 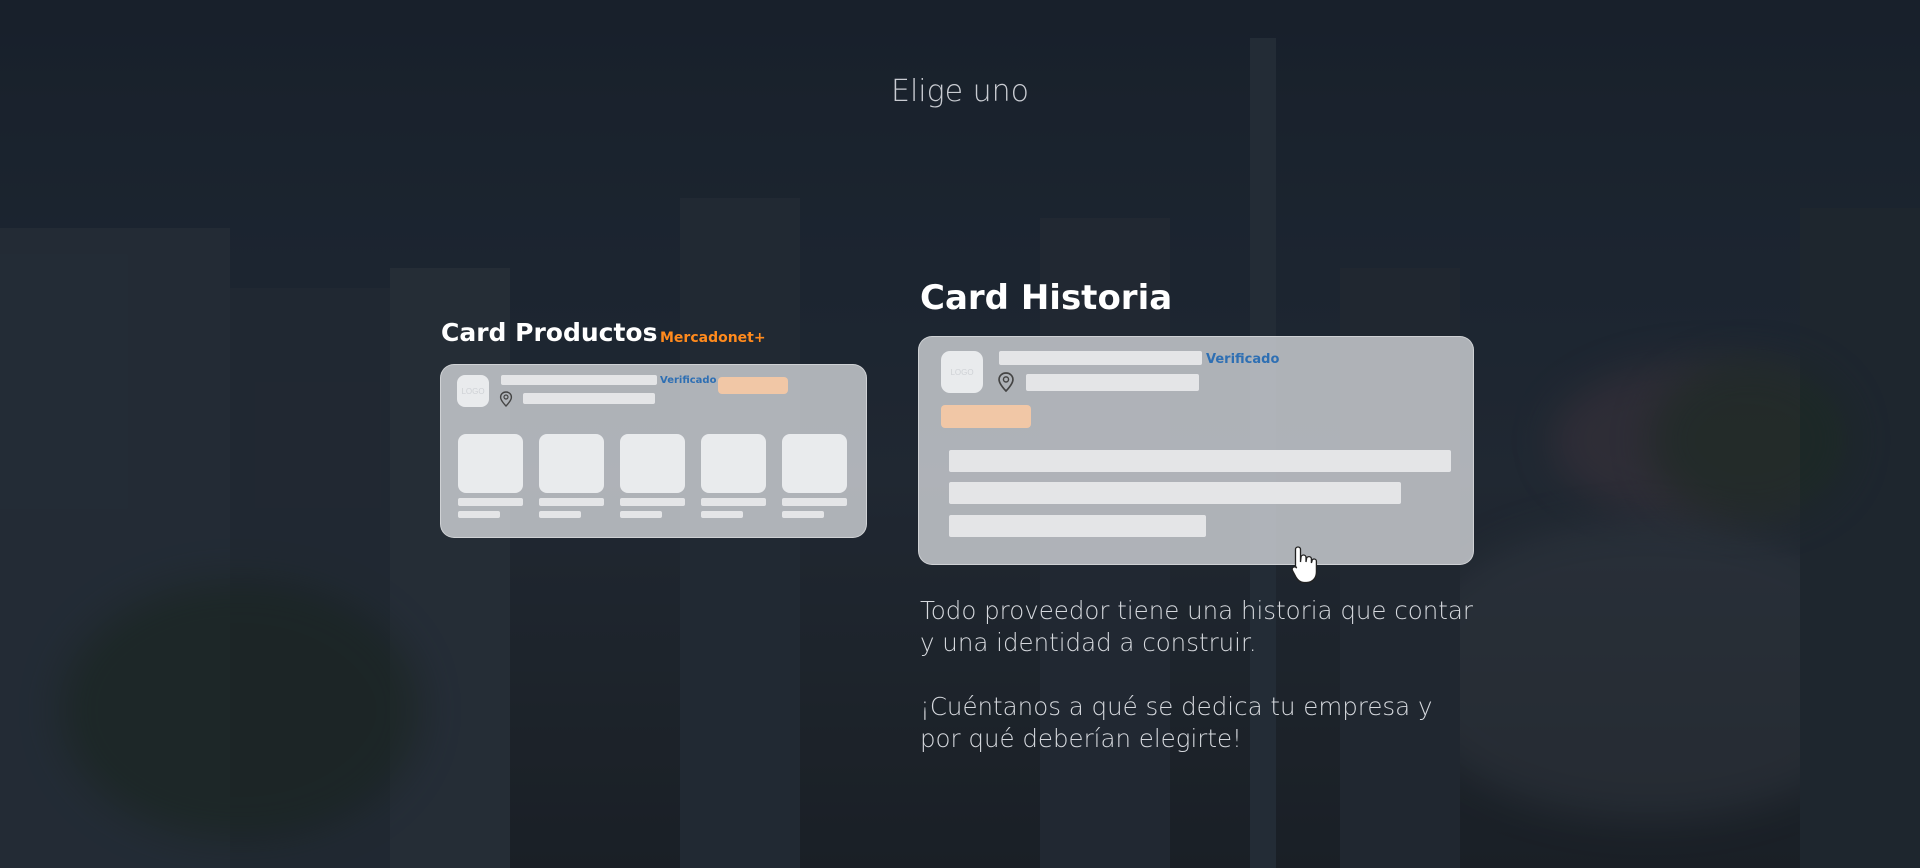 What do you see at coordinates (549, 332) in the screenshot?
I see `card-productos-heading: Card Productos` at bounding box center [549, 332].